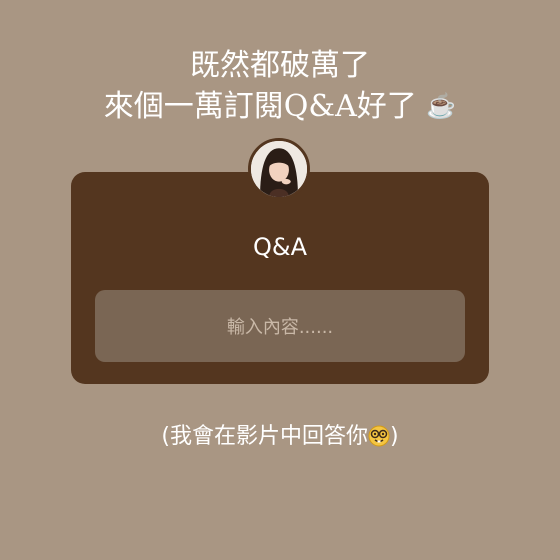  I want to click on qa-title: Q&A, so click(280, 247).